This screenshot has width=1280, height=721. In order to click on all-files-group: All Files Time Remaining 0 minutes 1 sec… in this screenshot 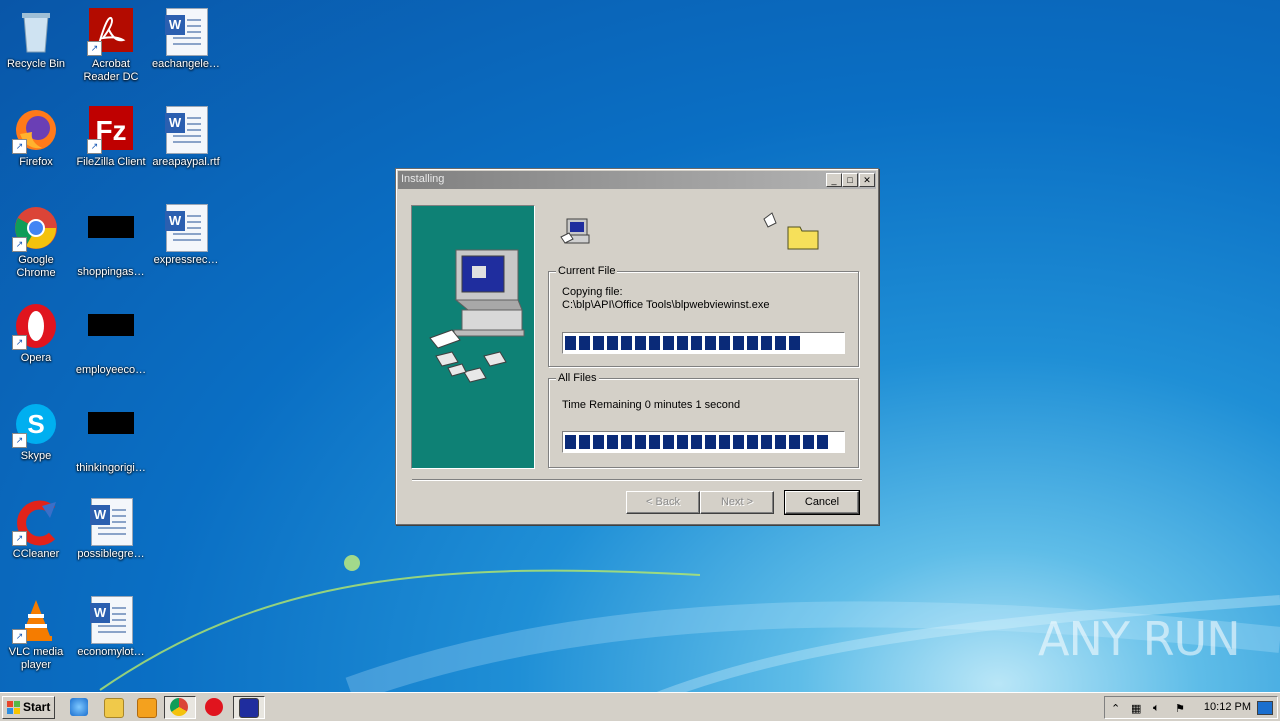, I will do `click(703, 420)`.